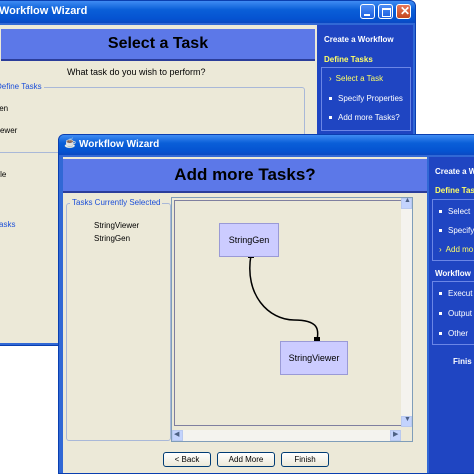 The image size is (474, 474). I want to click on node-label: StringViewer, so click(314, 358).